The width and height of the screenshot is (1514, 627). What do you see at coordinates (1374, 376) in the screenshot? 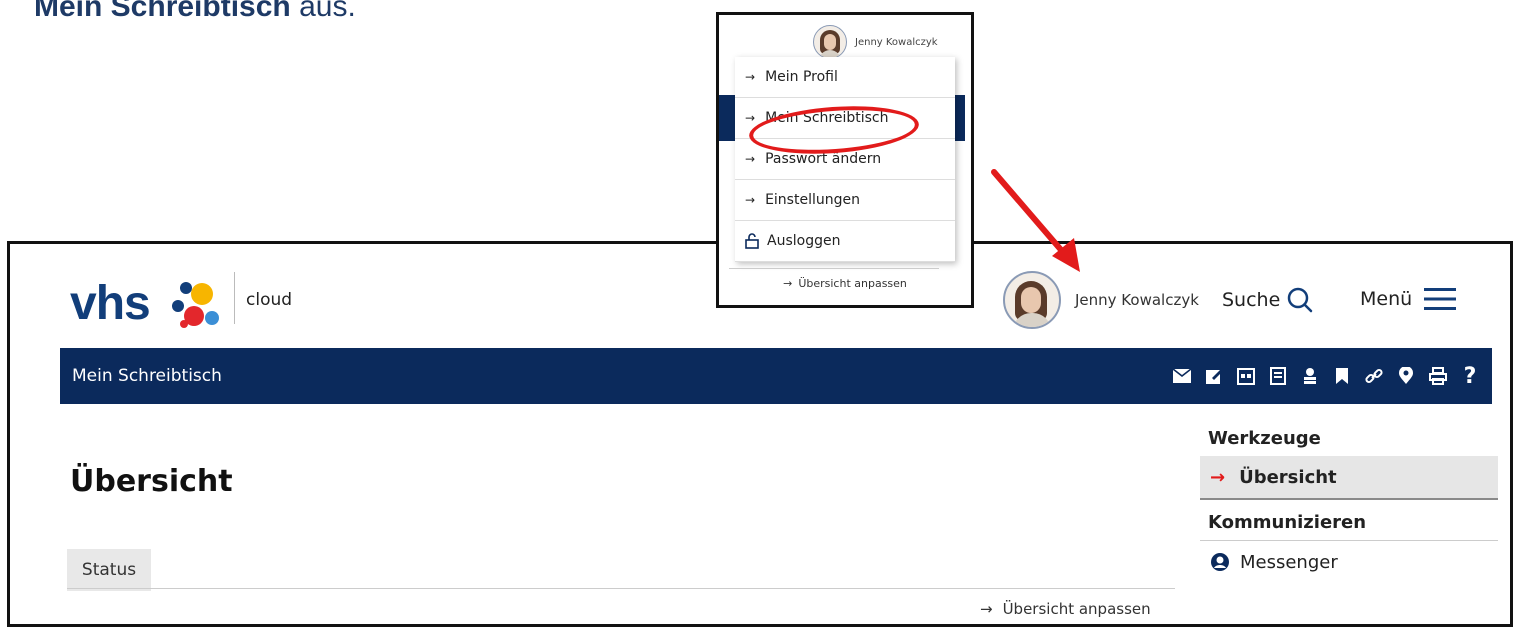
I see `link-icon` at bounding box center [1374, 376].